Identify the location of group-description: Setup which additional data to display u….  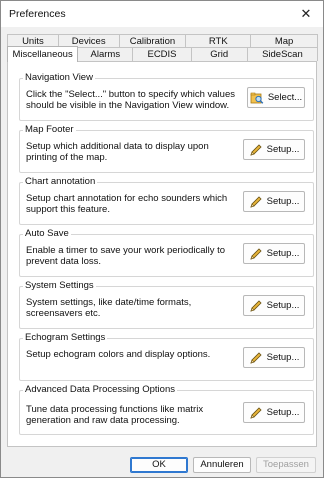
(117, 152).